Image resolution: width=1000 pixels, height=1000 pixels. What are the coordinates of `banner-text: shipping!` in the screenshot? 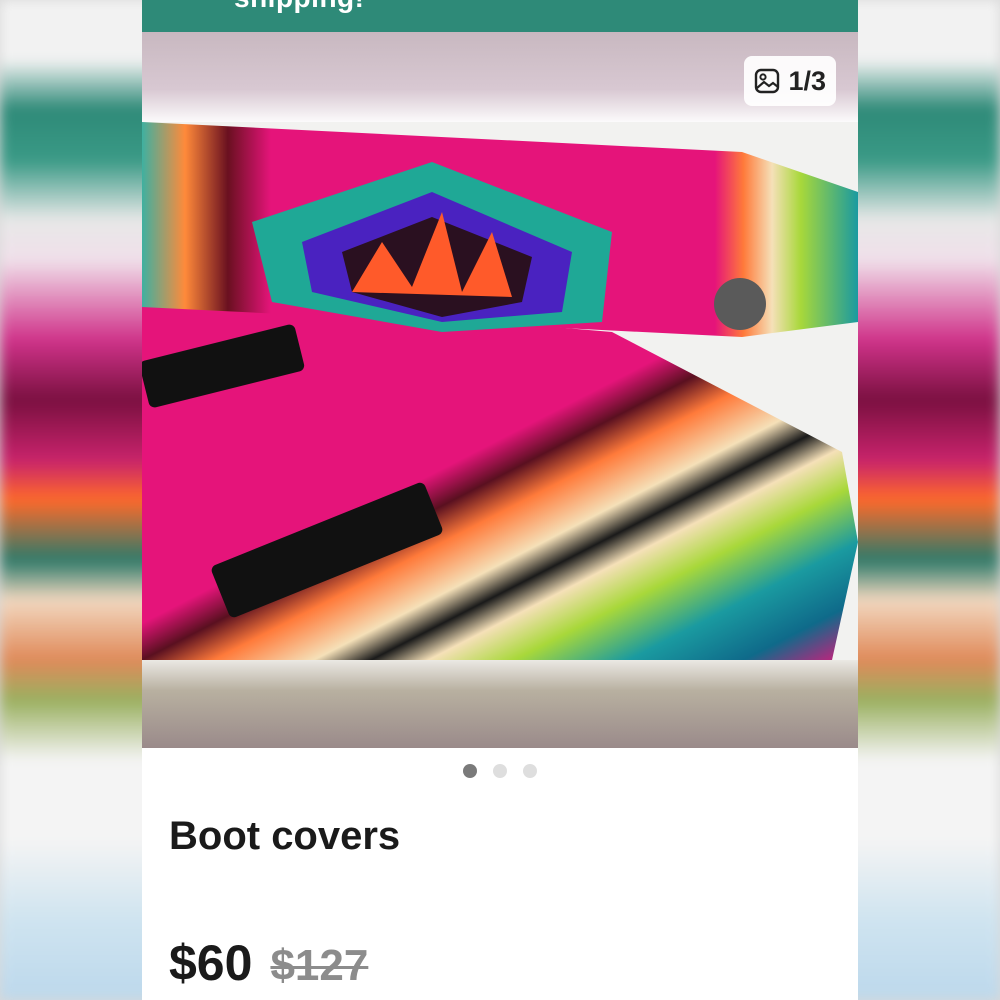 It's located at (299, 7).